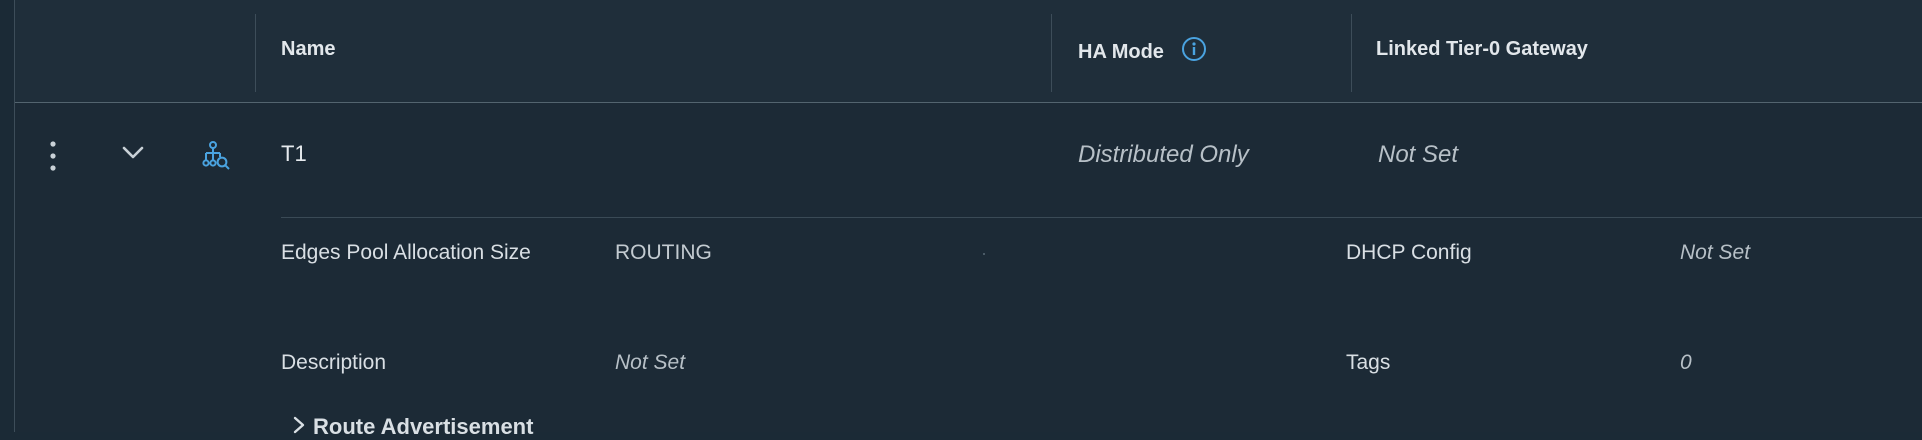 The height and width of the screenshot is (440, 1922). What do you see at coordinates (133, 155) in the screenshot?
I see `chevron-down-icon` at bounding box center [133, 155].